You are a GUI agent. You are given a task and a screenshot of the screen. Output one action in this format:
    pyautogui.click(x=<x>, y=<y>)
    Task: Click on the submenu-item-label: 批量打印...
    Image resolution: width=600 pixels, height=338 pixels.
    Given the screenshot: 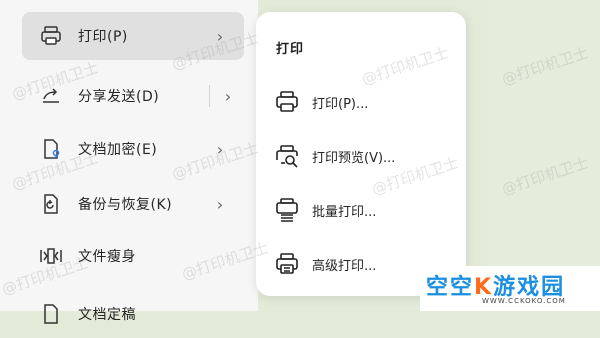 What is the action you would take?
    pyautogui.click(x=344, y=212)
    